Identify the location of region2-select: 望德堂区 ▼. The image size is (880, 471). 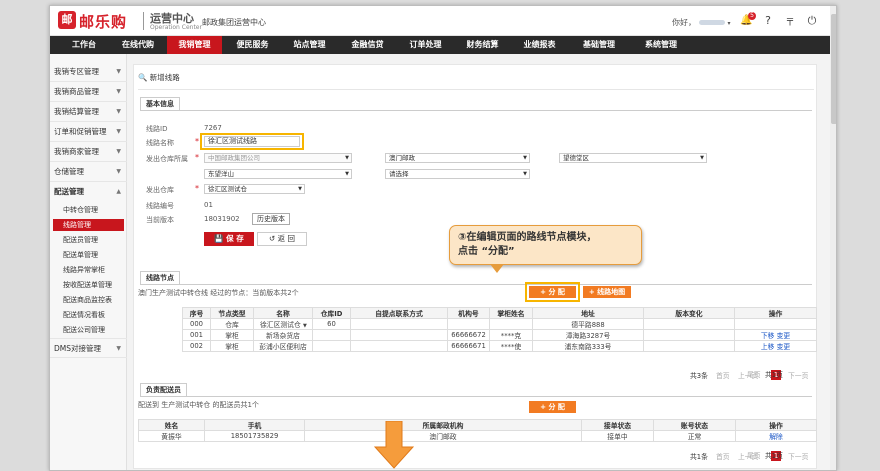
(633, 158).